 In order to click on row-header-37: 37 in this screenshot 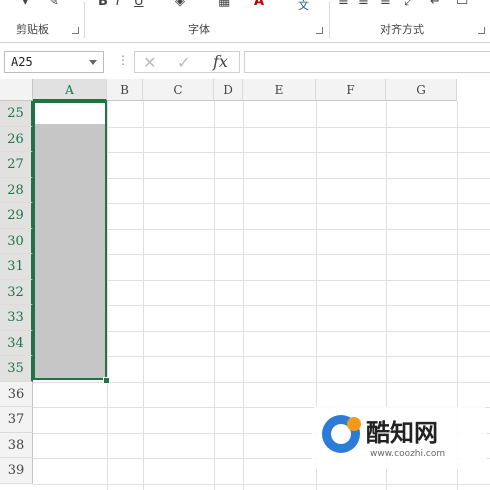, I will do `click(16, 420)`.